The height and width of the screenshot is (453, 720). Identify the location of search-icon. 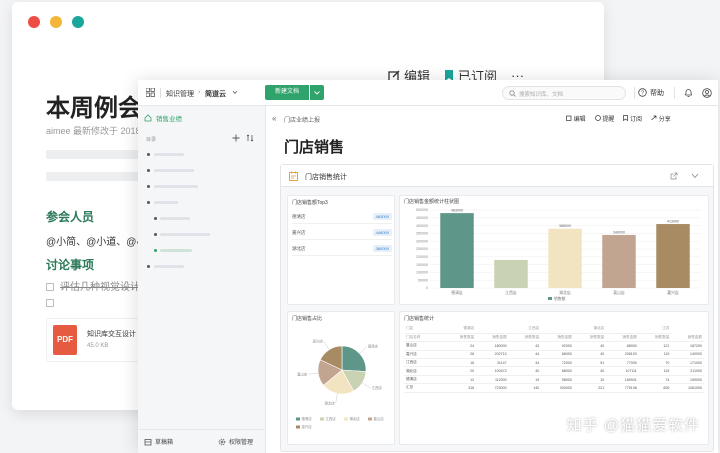
(512, 93).